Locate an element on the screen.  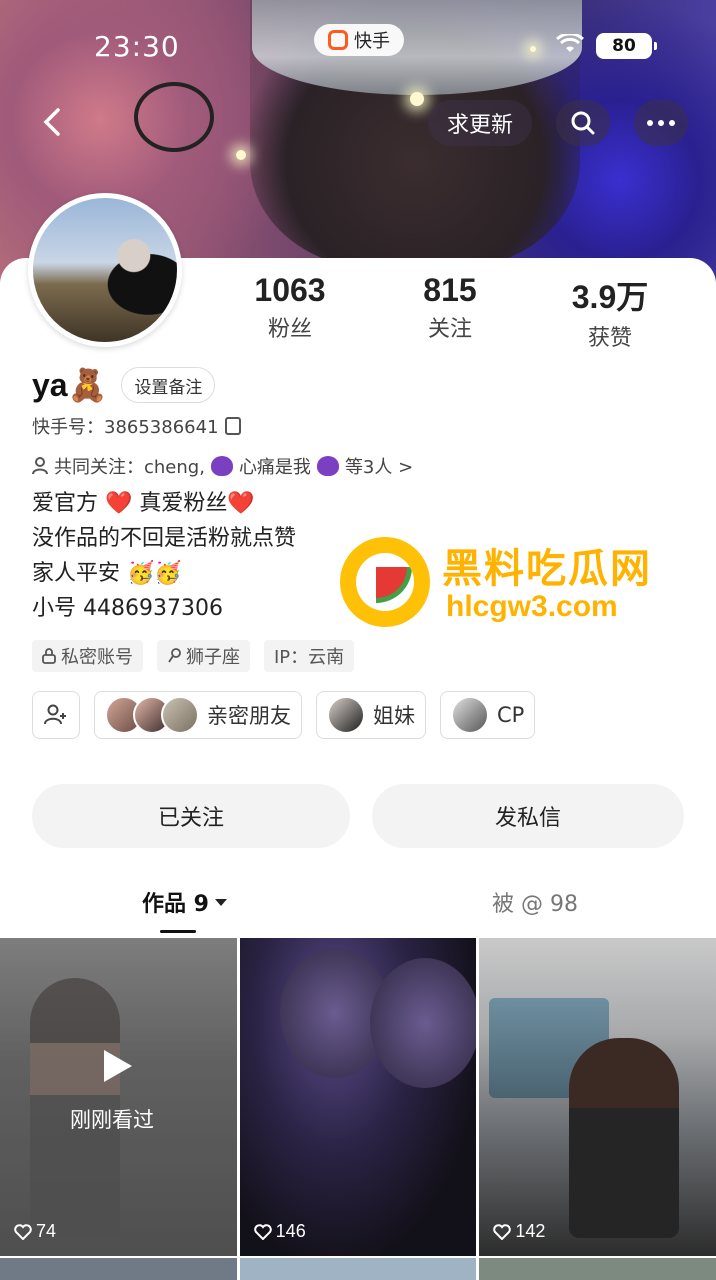
watermelon-icon is located at coordinates (394, 585).